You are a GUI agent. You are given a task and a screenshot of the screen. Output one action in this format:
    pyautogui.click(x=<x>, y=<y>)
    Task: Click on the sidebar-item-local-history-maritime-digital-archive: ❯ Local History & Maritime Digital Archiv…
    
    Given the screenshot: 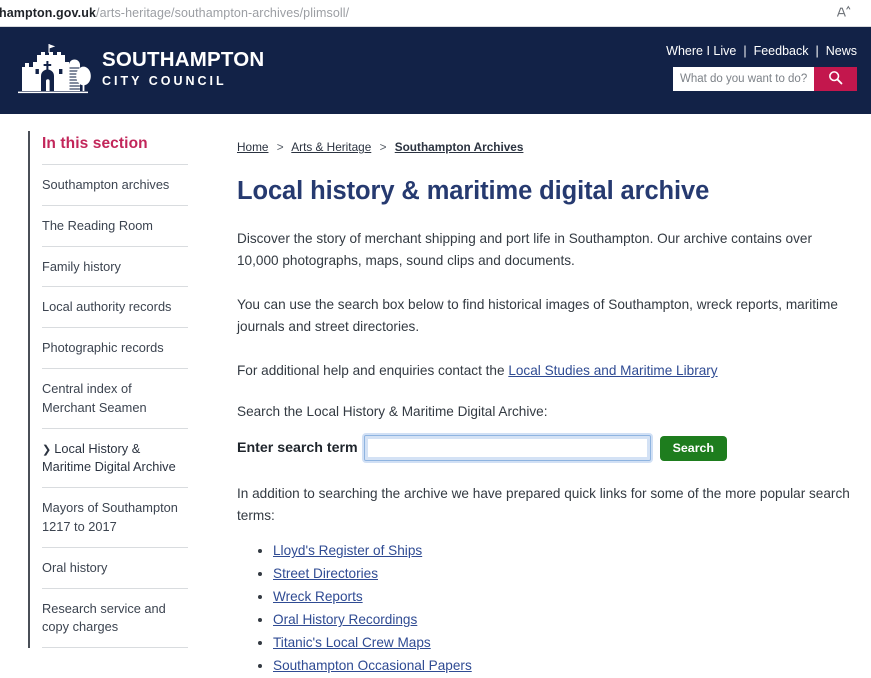 What is the action you would take?
    pyautogui.click(x=115, y=457)
    